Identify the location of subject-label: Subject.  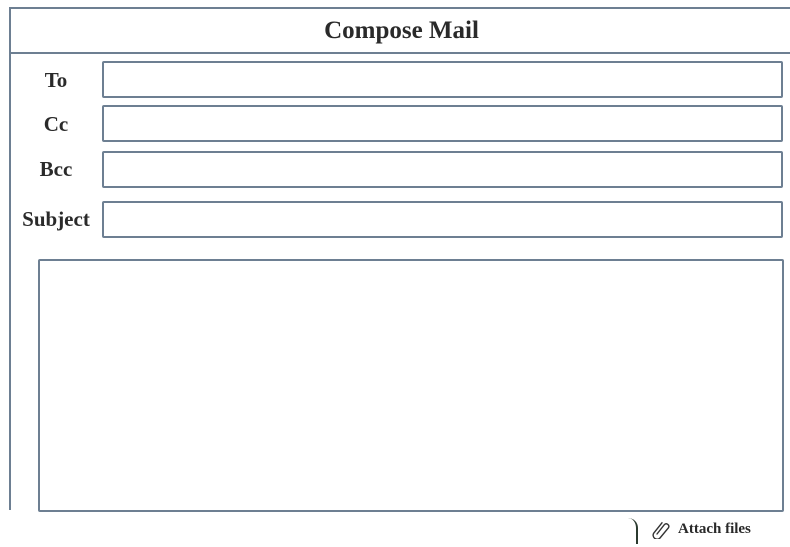
(56, 218).